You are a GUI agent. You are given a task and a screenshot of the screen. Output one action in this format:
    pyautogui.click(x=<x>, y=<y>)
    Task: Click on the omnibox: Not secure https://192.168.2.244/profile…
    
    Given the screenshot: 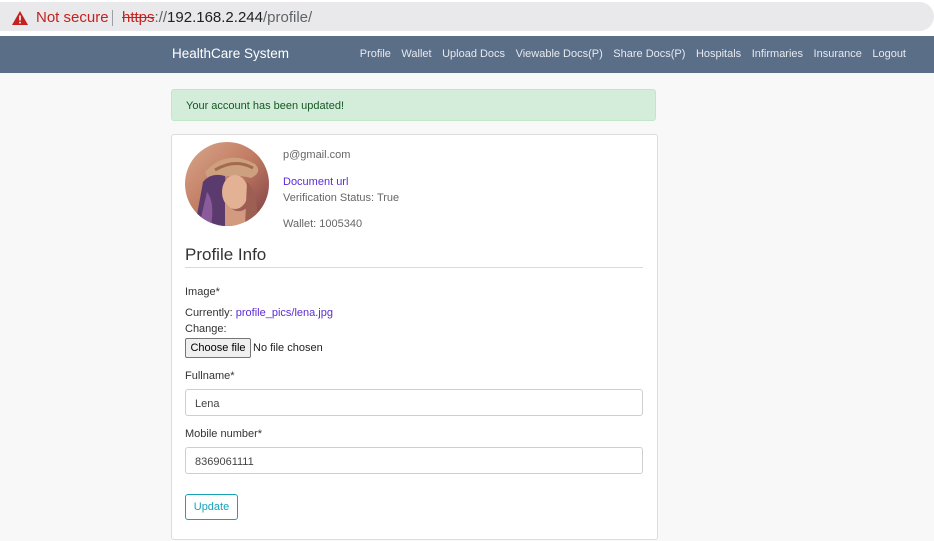 What is the action you would take?
    pyautogui.click(x=467, y=16)
    